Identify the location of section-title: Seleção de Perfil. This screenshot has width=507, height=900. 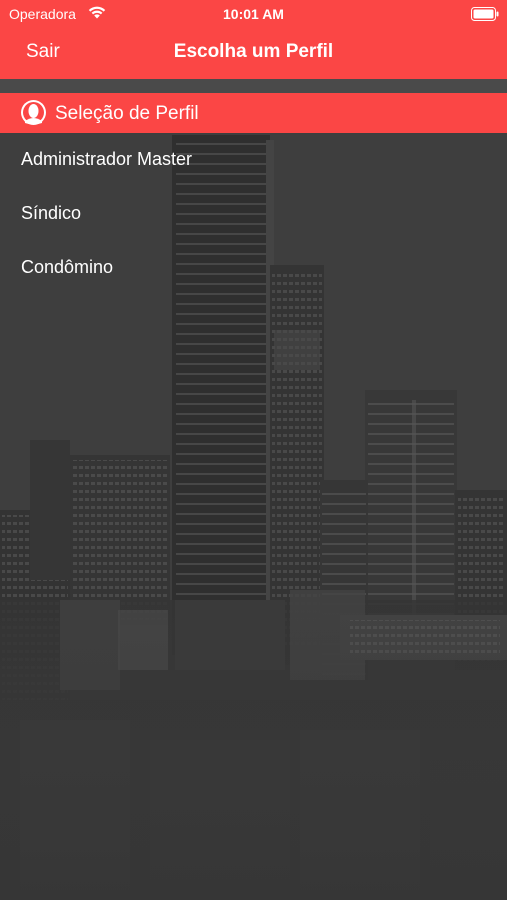
(127, 113).